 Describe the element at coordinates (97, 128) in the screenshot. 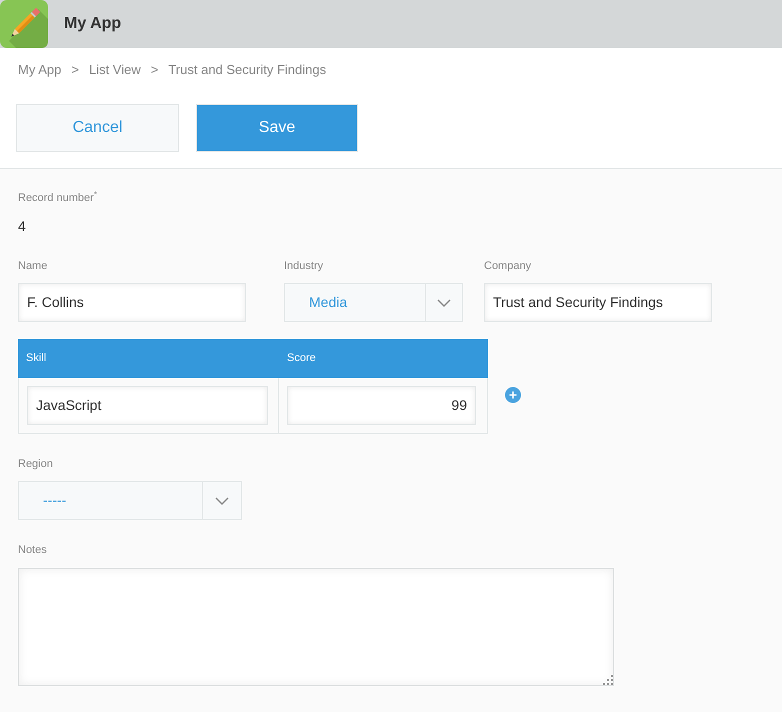

I see `cancel-button: Cancel` at that location.